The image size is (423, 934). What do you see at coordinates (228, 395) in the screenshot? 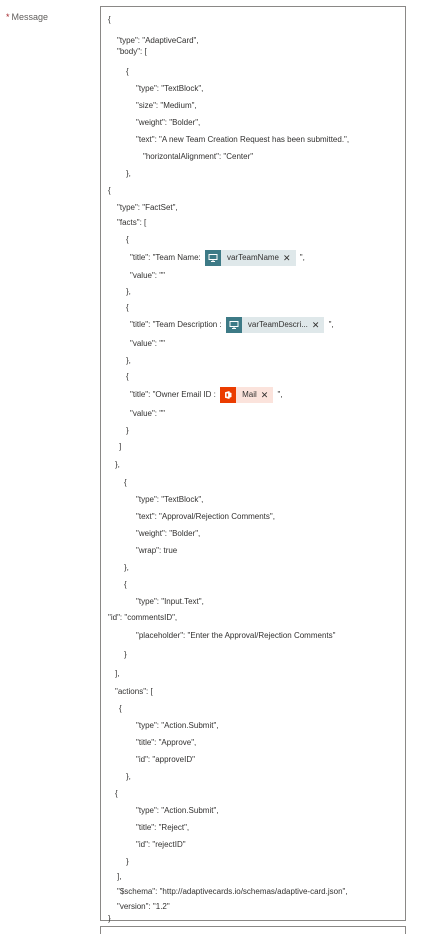
I see `office-icon` at bounding box center [228, 395].